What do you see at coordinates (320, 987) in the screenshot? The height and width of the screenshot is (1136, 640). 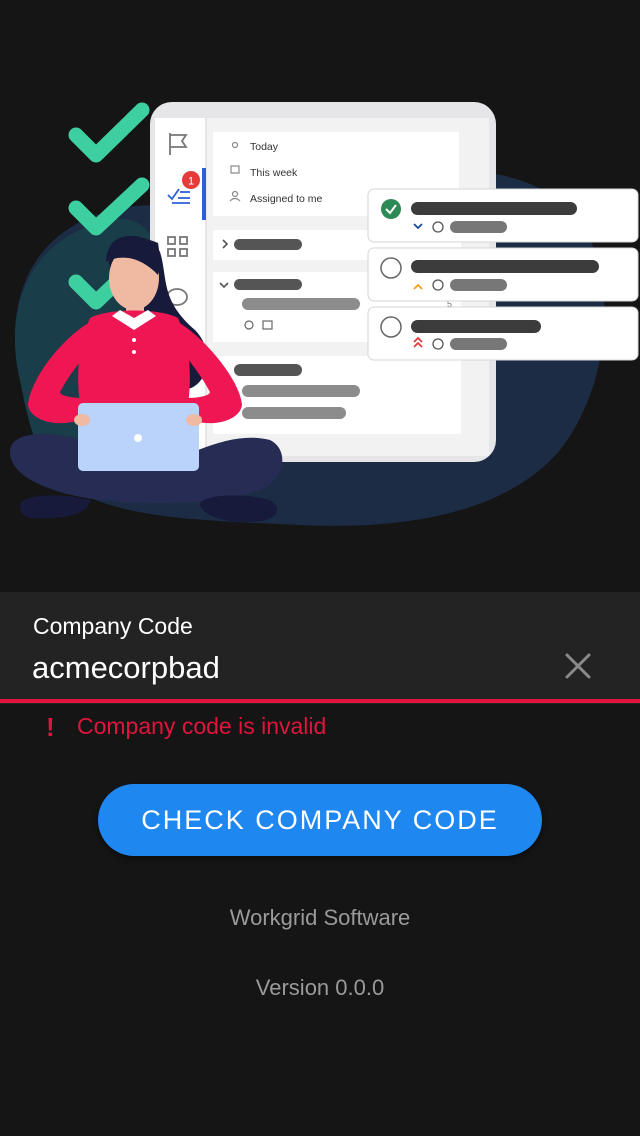 I see `version-label: Version 0.0.0` at bounding box center [320, 987].